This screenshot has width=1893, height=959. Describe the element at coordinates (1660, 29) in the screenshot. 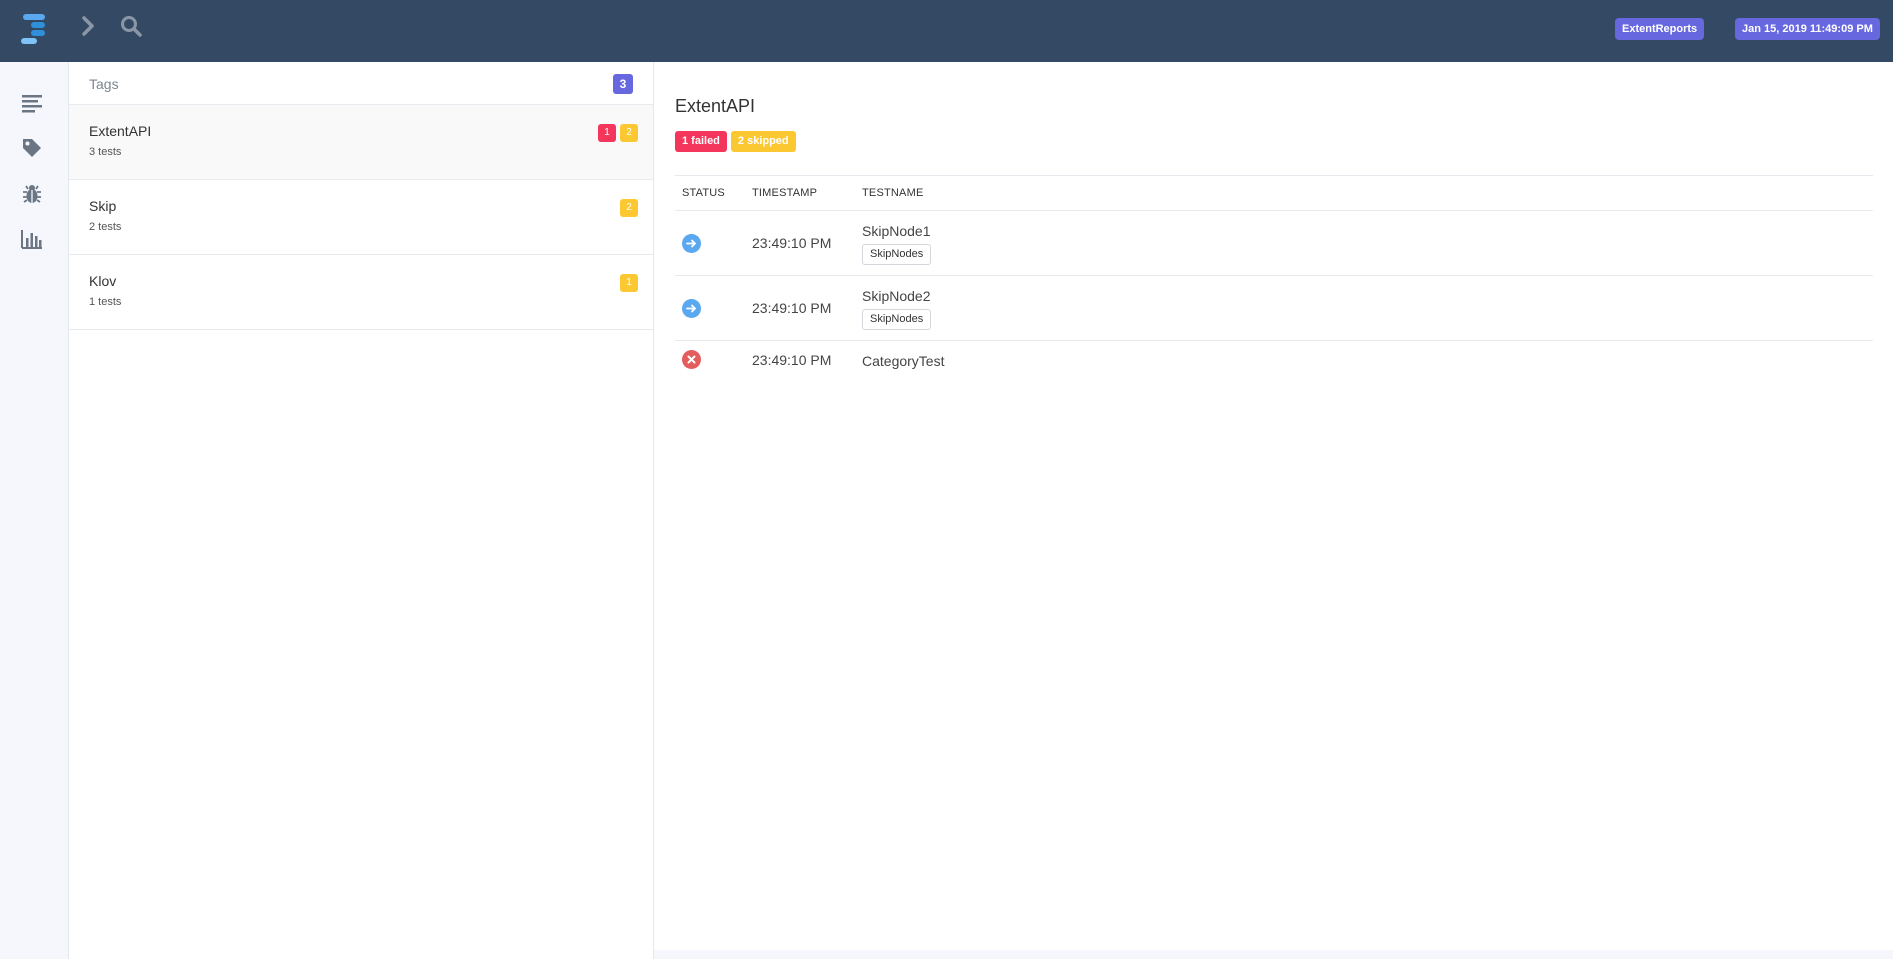

I see `brand-badge: ExtentReports` at that location.